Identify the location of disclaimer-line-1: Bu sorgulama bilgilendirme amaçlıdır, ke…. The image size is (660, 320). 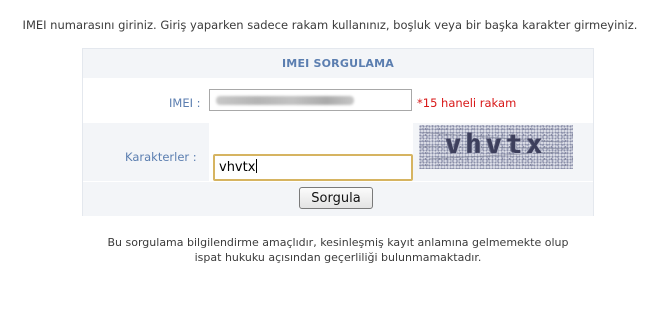
(338, 242).